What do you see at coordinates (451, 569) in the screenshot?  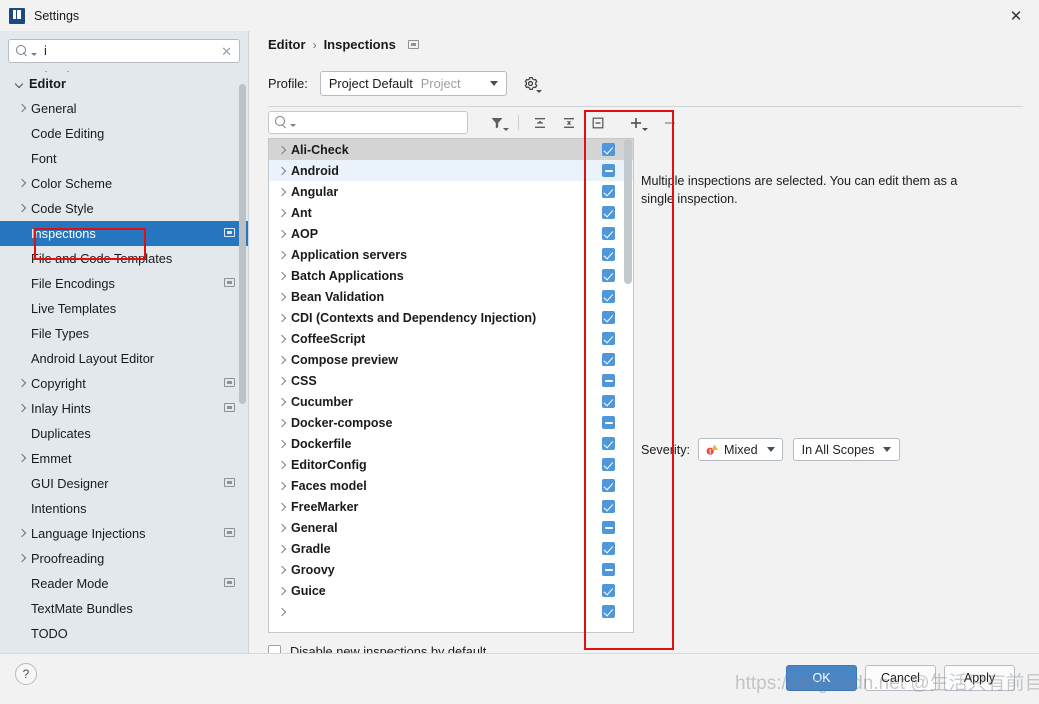 I see `list-item: Groovy` at bounding box center [451, 569].